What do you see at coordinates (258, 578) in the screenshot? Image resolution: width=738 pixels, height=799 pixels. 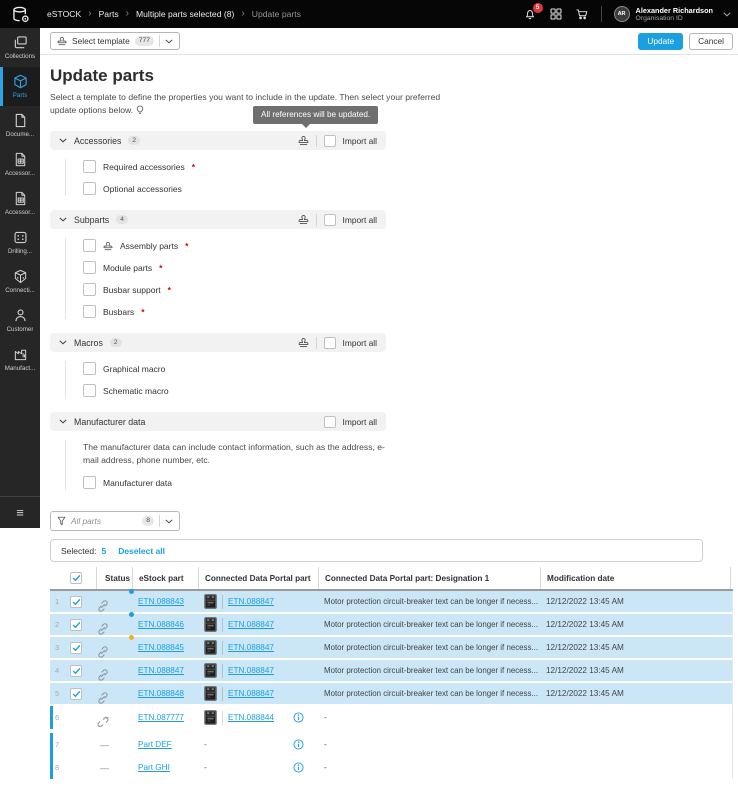 I see `column-header-cdp-part: Connected Data Portal part` at bounding box center [258, 578].